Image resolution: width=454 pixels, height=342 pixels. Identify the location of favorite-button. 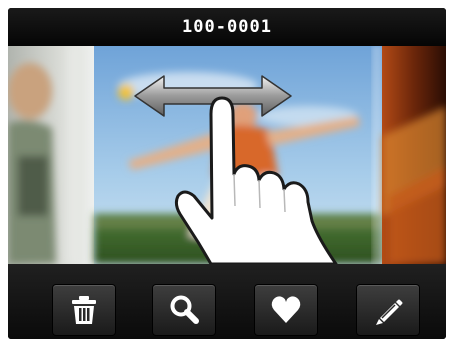
(286, 310).